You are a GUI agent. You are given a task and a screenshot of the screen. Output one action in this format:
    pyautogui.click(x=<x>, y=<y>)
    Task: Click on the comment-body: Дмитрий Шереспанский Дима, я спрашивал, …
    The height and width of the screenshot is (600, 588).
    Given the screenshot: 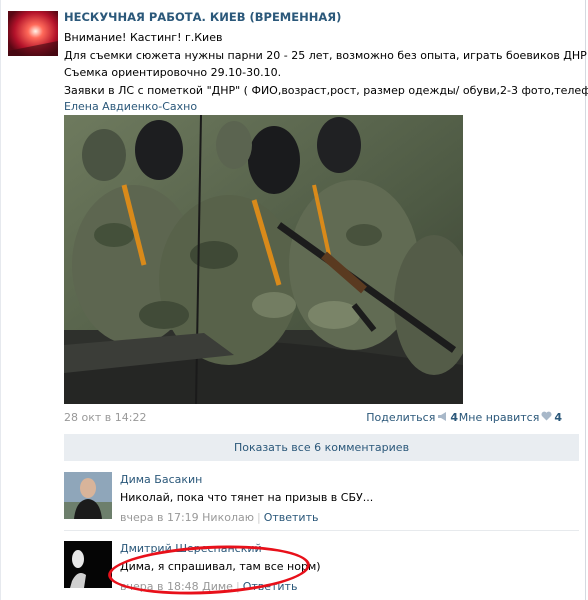 What is the action you would take?
    pyautogui.click(x=349, y=567)
    